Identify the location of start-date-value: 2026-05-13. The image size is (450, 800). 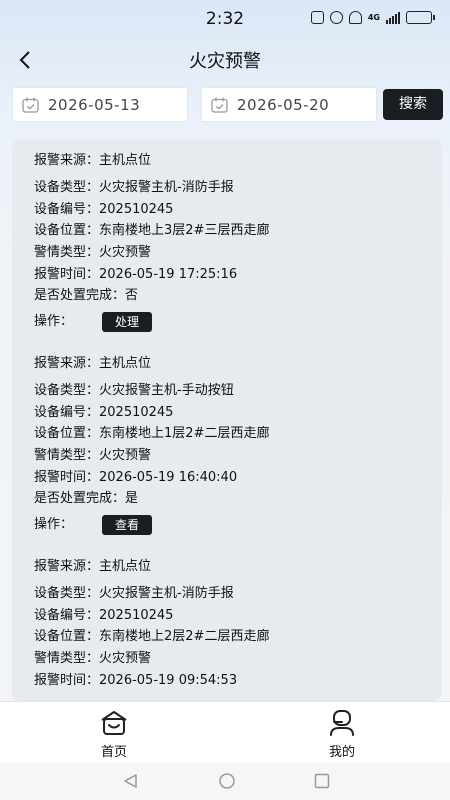
(94, 105).